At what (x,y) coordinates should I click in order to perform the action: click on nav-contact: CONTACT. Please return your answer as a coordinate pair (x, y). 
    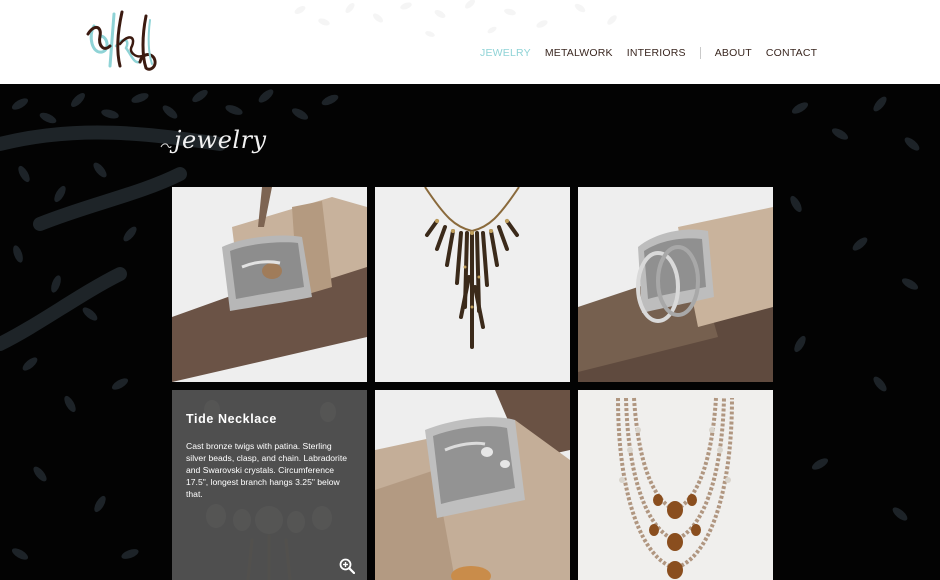
    Looking at the image, I should click on (791, 53).